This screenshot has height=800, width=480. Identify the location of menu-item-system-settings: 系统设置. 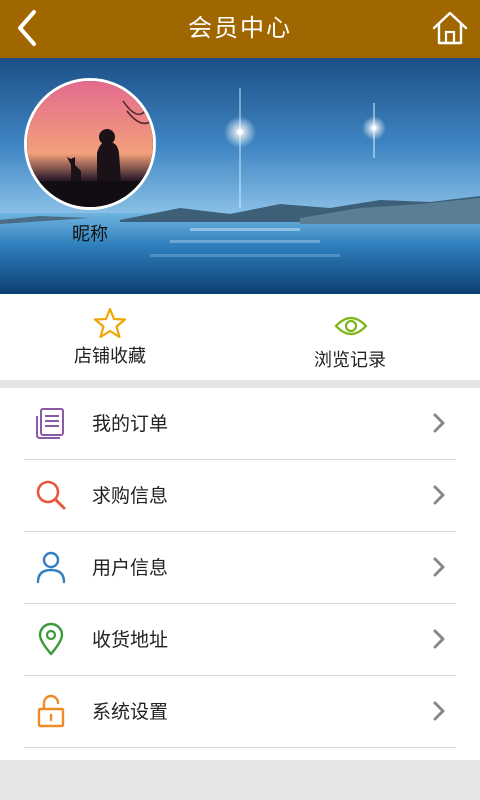
(240, 712).